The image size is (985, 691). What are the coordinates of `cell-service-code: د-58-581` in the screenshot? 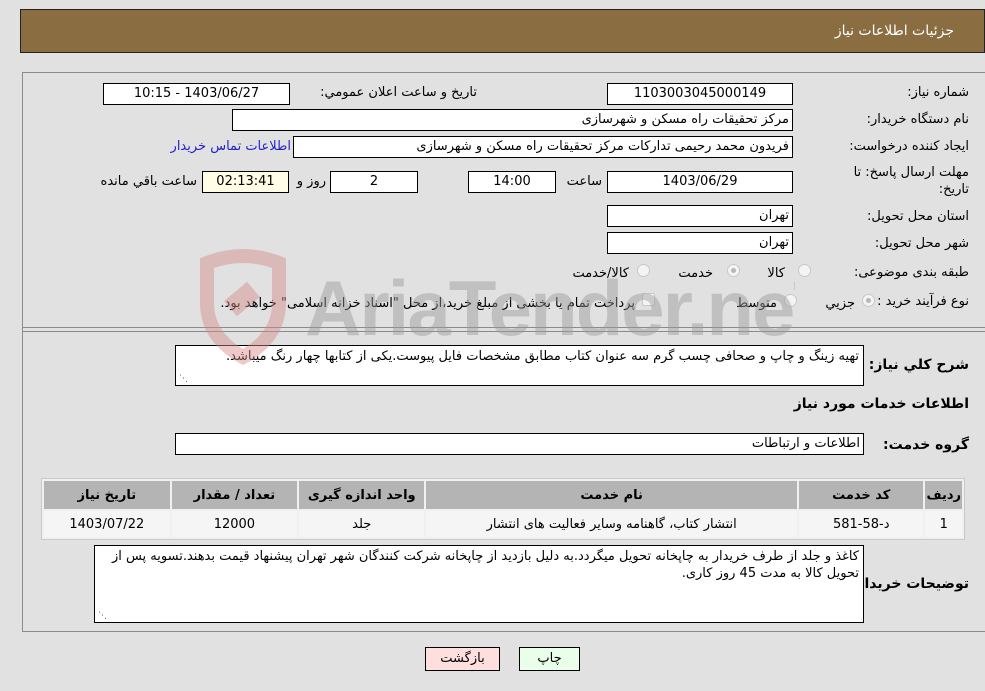 It's located at (861, 524).